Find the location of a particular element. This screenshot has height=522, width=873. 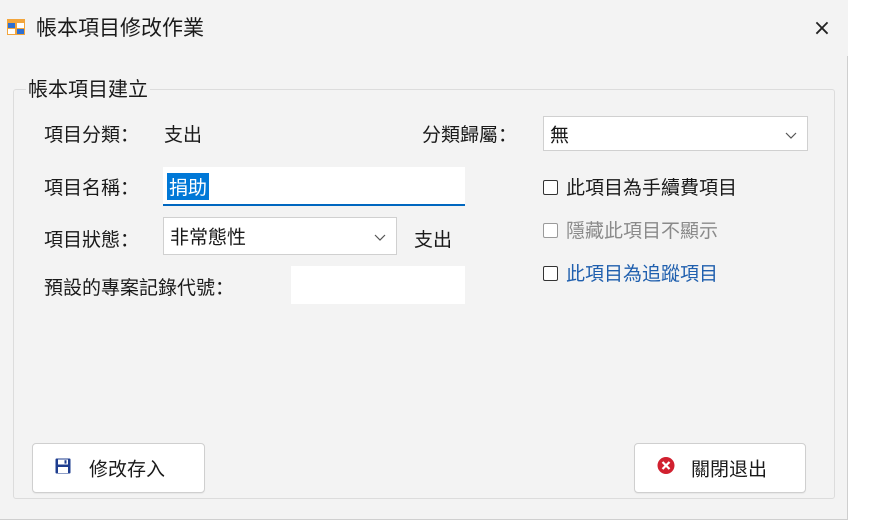

close-button-label: 關閉退出 is located at coordinates (729, 469).